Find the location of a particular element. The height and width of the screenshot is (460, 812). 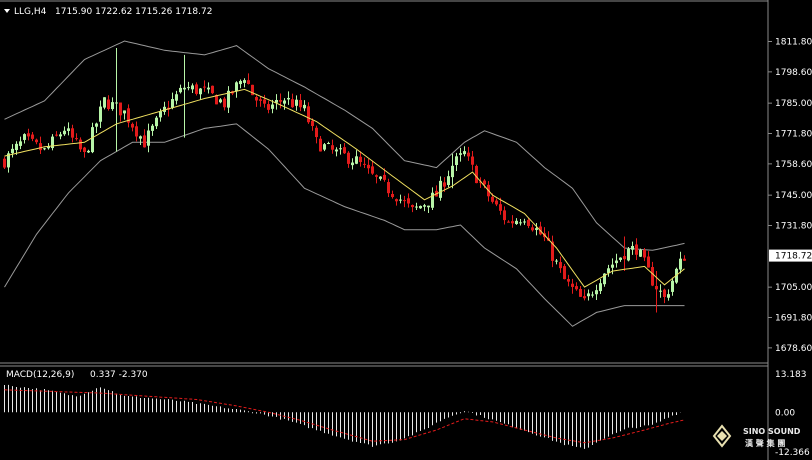

price-tick-label: 1771.80 is located at coordinates (793, 135).